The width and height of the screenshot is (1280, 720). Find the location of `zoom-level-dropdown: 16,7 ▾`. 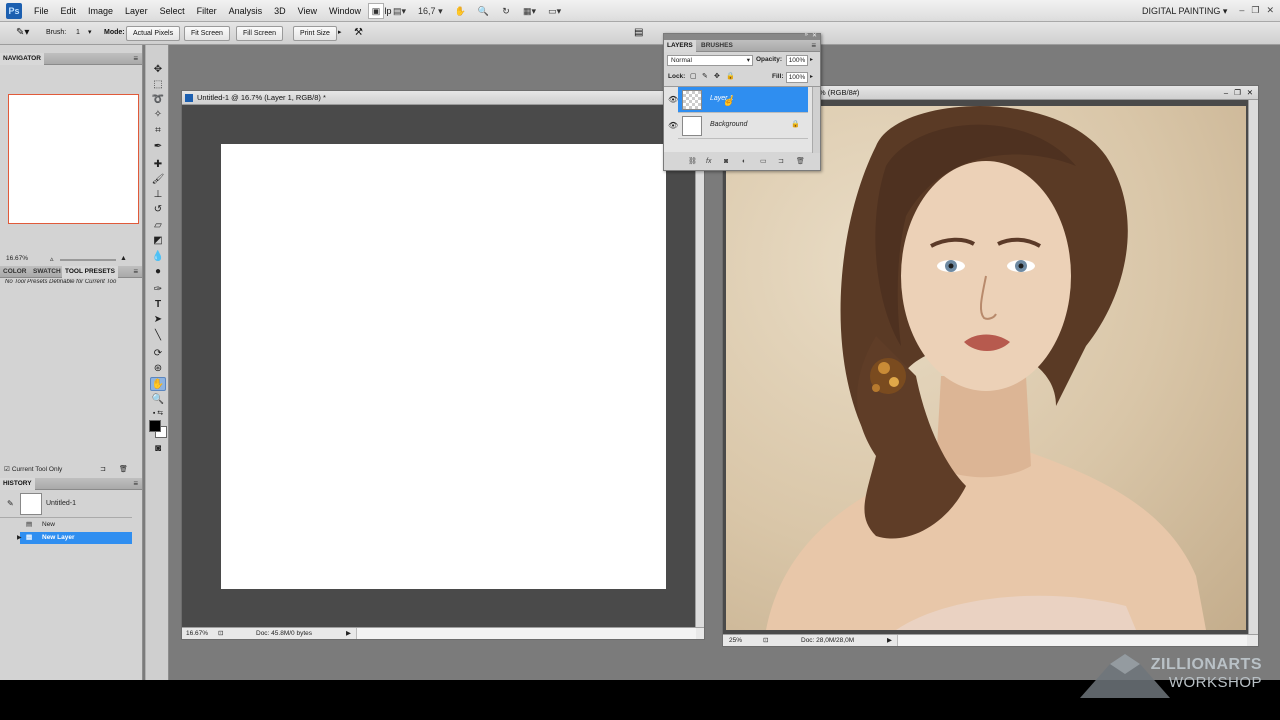

zoom-level-dropdown: 16,7 ▾ is located at coordinates (430, 11).